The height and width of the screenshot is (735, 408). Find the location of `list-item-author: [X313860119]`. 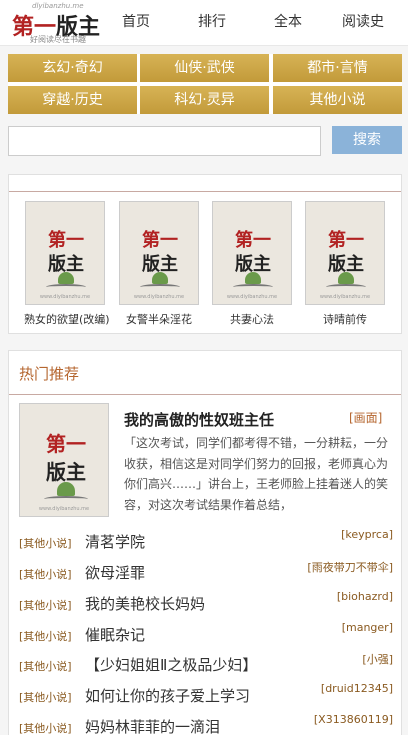

list-item-author: [X313860119] is located at coordinates (353, 719).